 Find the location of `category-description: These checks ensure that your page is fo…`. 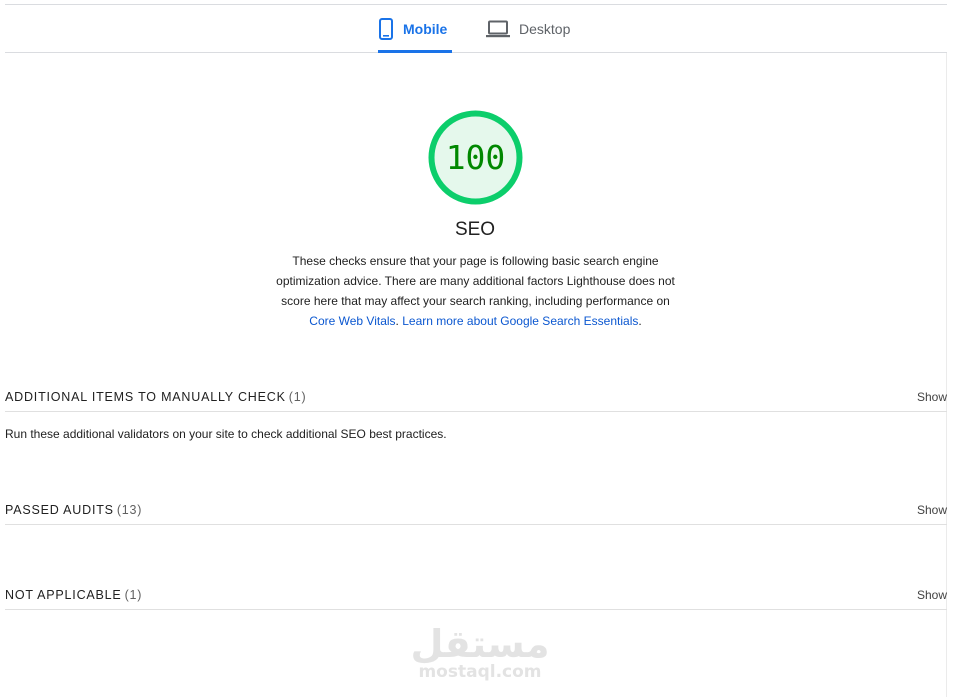

category-description: These checks ensure that your page is fo… is located at coordinates (475, 291).